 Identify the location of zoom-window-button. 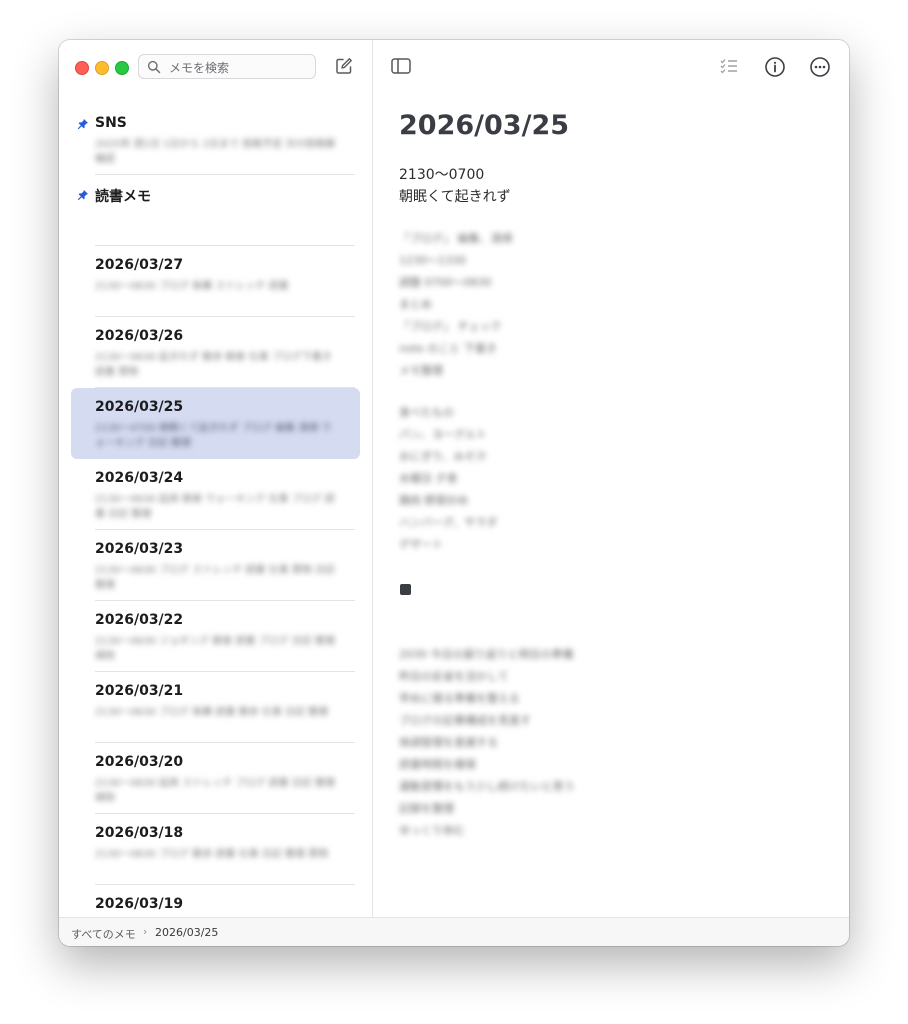
(122, 68).